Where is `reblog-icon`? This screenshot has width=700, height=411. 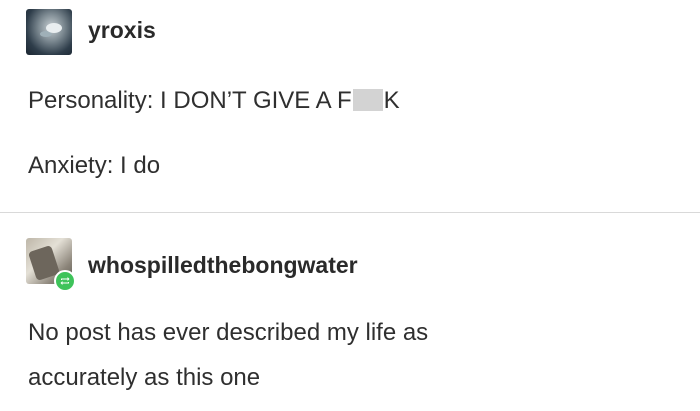 reblog-icon is located at coordinates (65, 281).